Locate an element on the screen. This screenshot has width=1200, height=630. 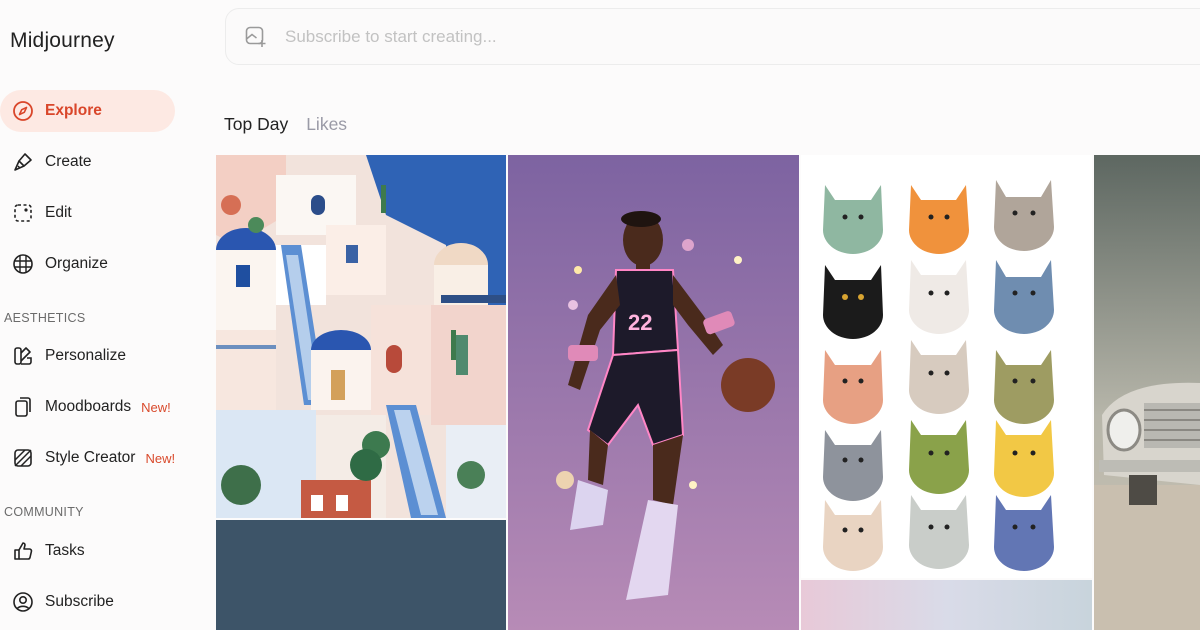
sidebar-item-edit: Edit is located at coordinates (87, 213).